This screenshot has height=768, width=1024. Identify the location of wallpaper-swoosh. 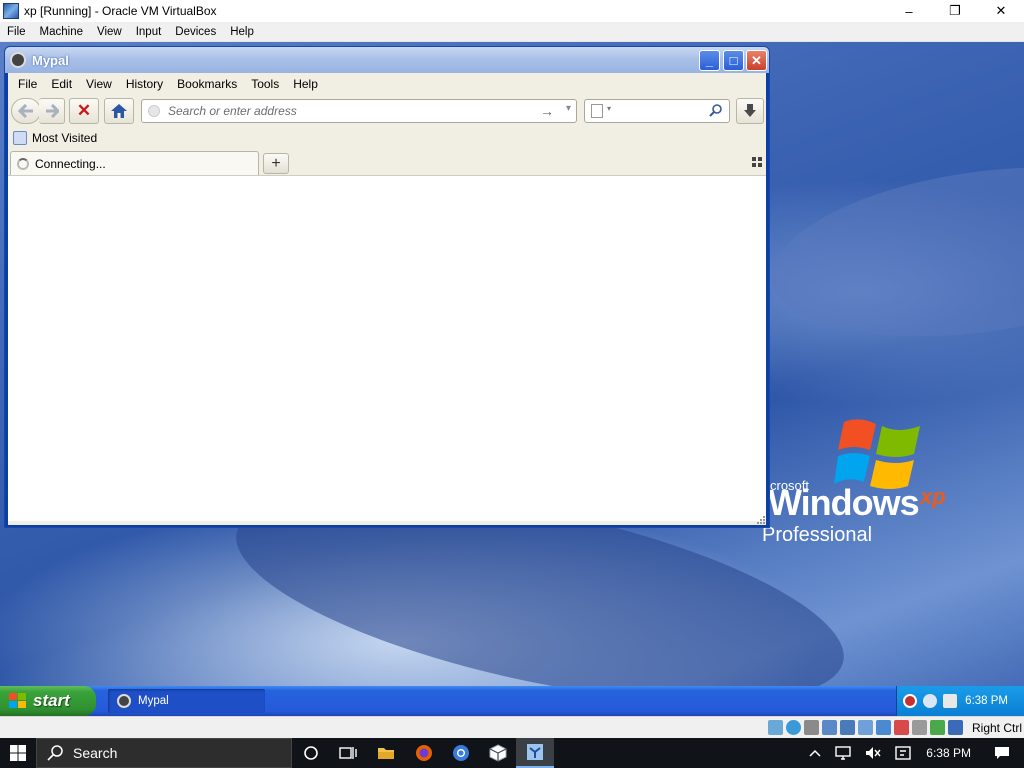
(892, 252).